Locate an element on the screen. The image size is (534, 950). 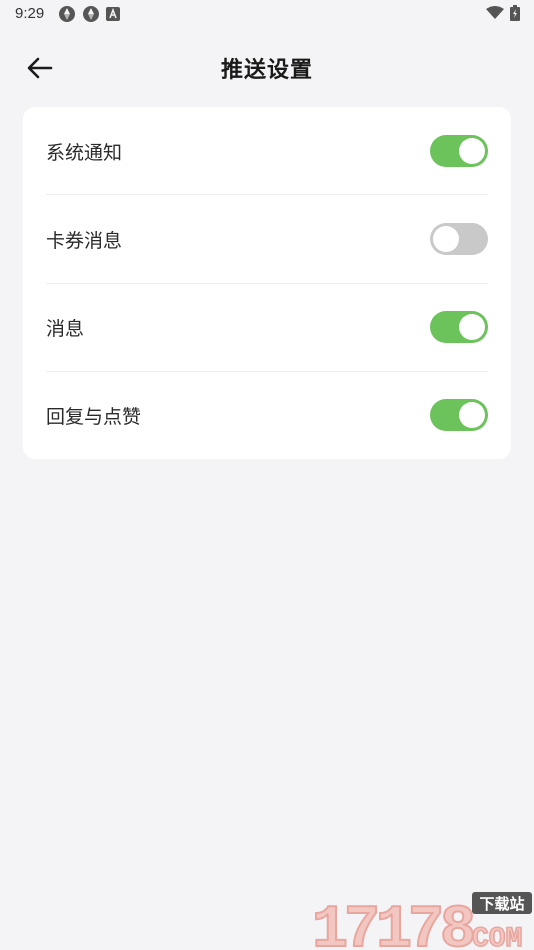
page-title: 推送设置 is located at coordinates (266, 70).